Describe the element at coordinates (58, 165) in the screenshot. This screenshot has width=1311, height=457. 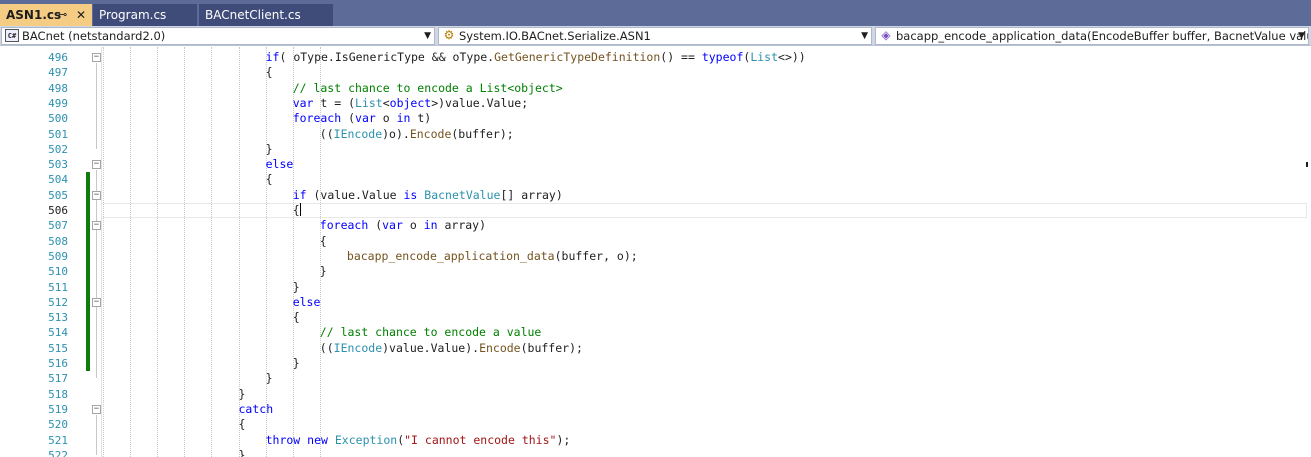
I see `line-number: 503` at that location.